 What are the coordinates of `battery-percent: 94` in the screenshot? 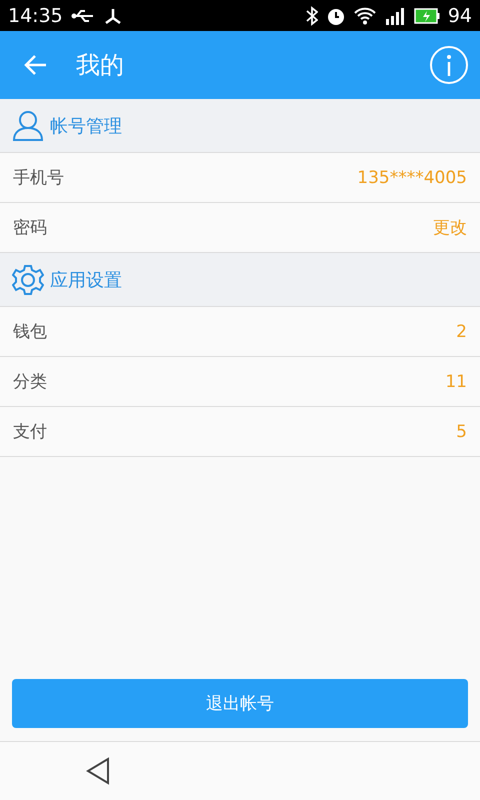 It's located at (460, 15).